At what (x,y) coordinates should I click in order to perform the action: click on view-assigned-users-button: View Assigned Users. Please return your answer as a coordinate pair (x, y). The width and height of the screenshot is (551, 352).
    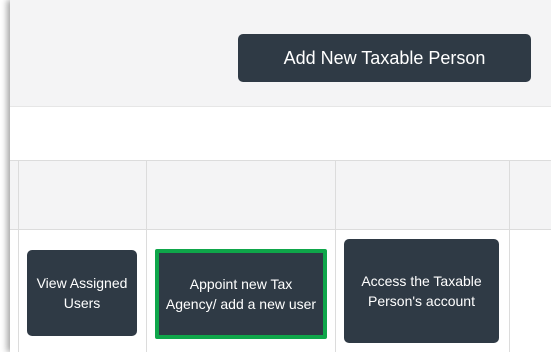
    Looking at the image, I should click on (82, 293).